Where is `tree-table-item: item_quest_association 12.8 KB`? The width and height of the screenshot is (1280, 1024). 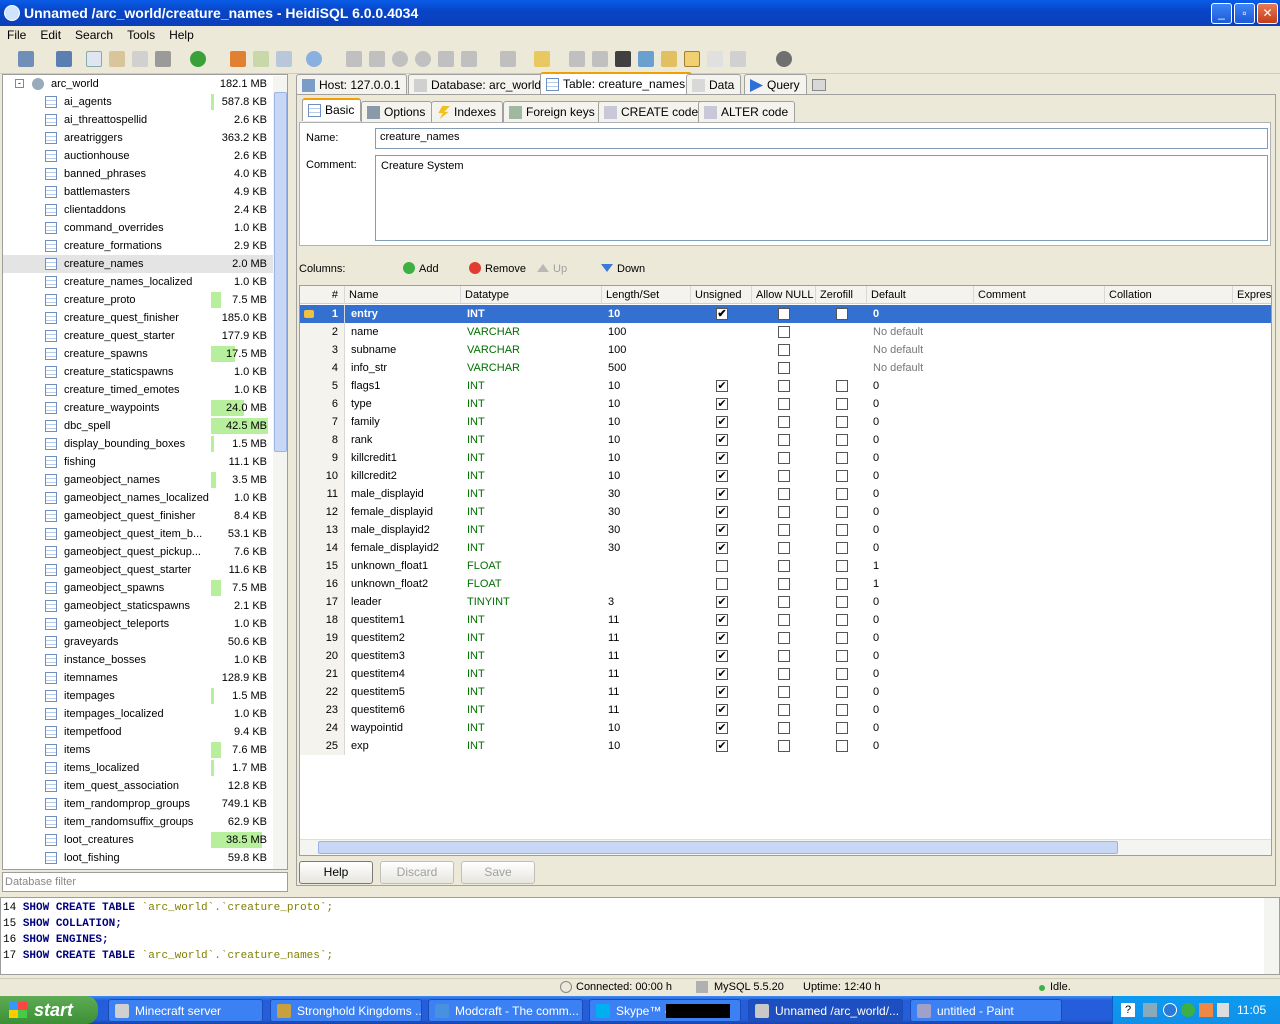 tree-table-item: item_quest_association 12.8 KB is located at coordinates (138, 786).